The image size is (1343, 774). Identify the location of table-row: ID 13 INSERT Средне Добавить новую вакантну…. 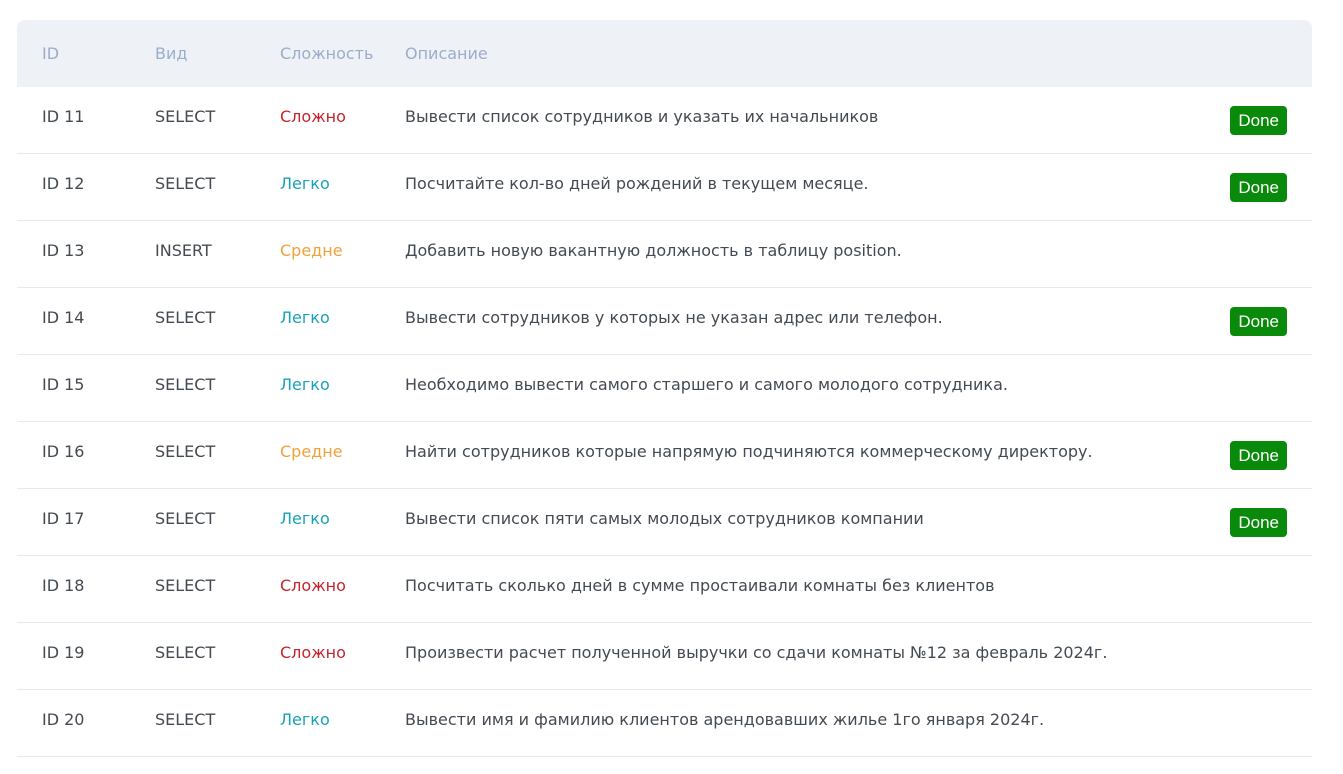
(664, 254).